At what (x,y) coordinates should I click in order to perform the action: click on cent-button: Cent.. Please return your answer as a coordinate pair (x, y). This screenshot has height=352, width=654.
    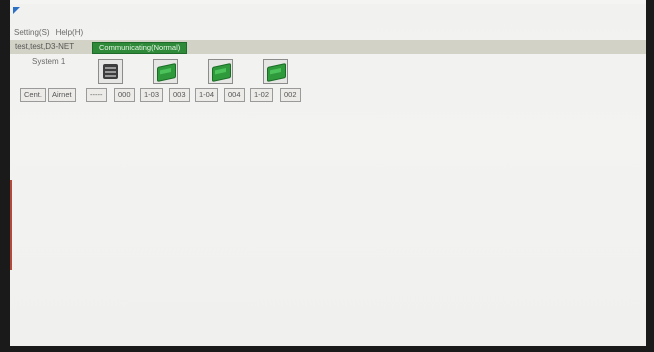
    Looking at the image, I should click on (33, 95).